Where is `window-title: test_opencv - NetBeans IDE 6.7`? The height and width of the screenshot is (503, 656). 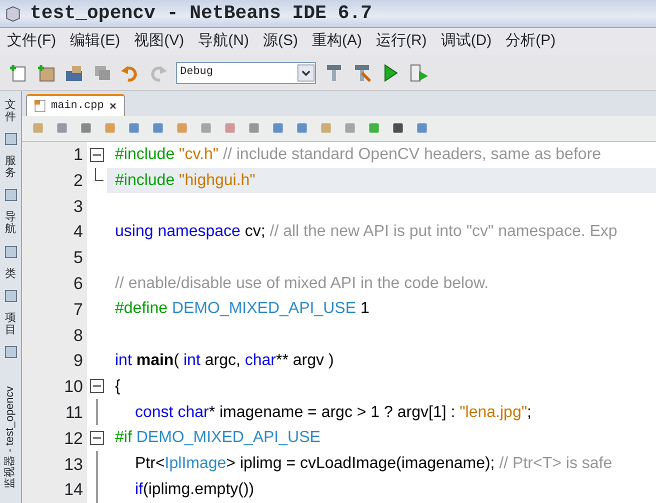 window-title: test_opencv - NetBeans IDE 6.7 is located at coordinates (201, 13).